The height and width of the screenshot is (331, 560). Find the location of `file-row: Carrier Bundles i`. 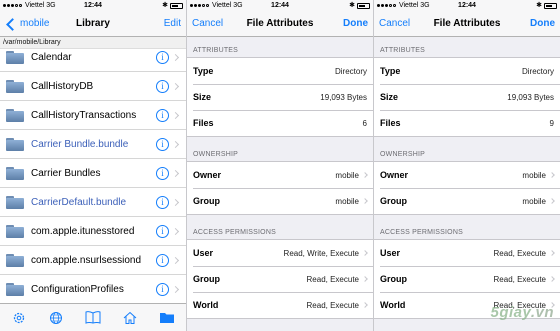

file-row: Carrier Bundles i is located at coordinates (93, 173).